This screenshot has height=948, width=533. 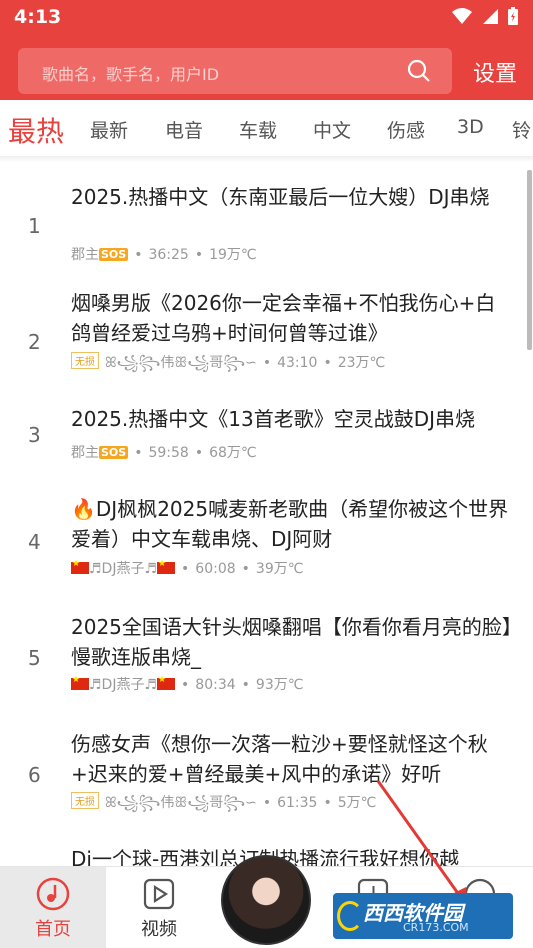 What do you see at coordinates (34, 542) in the screenshot?
I see `song-index: 4` at bounding box center [34, 542].